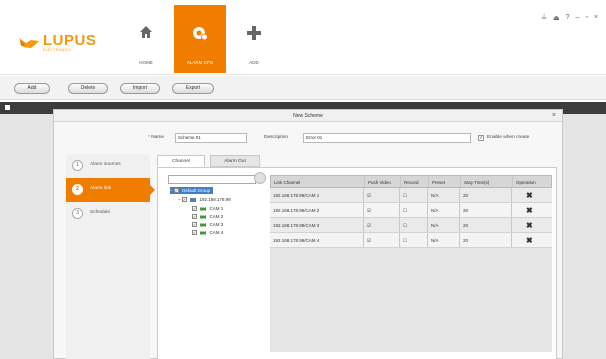 This screenshot has width=606, height=359. Describe the element at coordinates (487, 181) in the screenshot. I see `column-header: Stay Time(s)` at that location.